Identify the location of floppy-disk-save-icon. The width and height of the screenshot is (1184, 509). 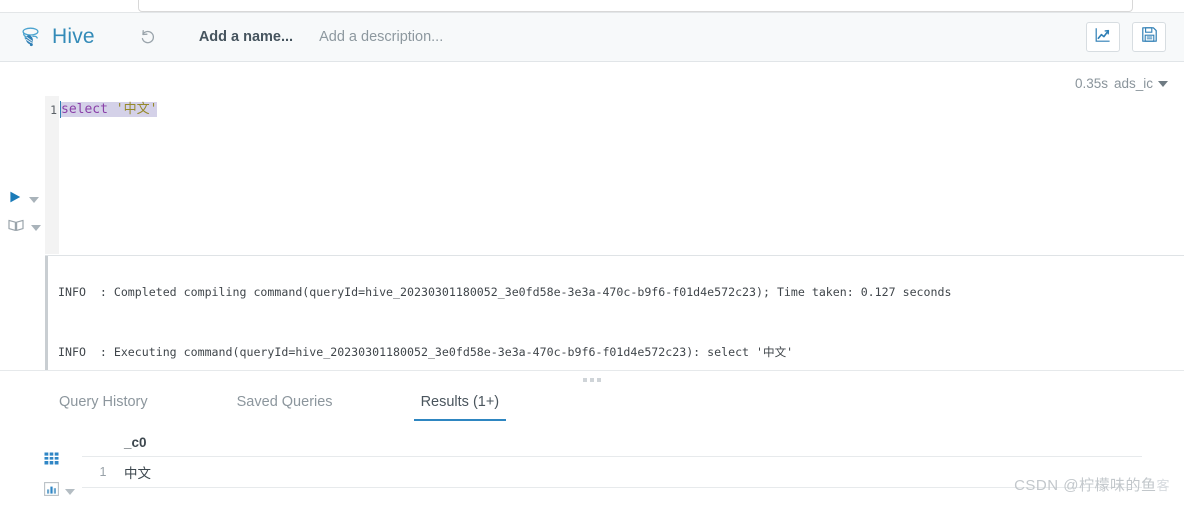
(1149, 37).